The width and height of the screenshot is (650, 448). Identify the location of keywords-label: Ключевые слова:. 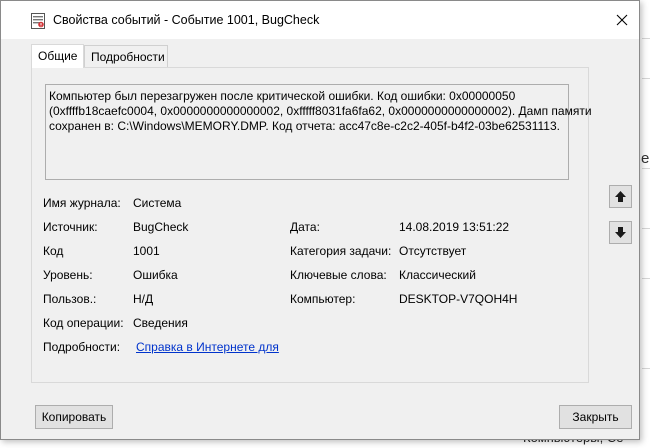
(338, 275).